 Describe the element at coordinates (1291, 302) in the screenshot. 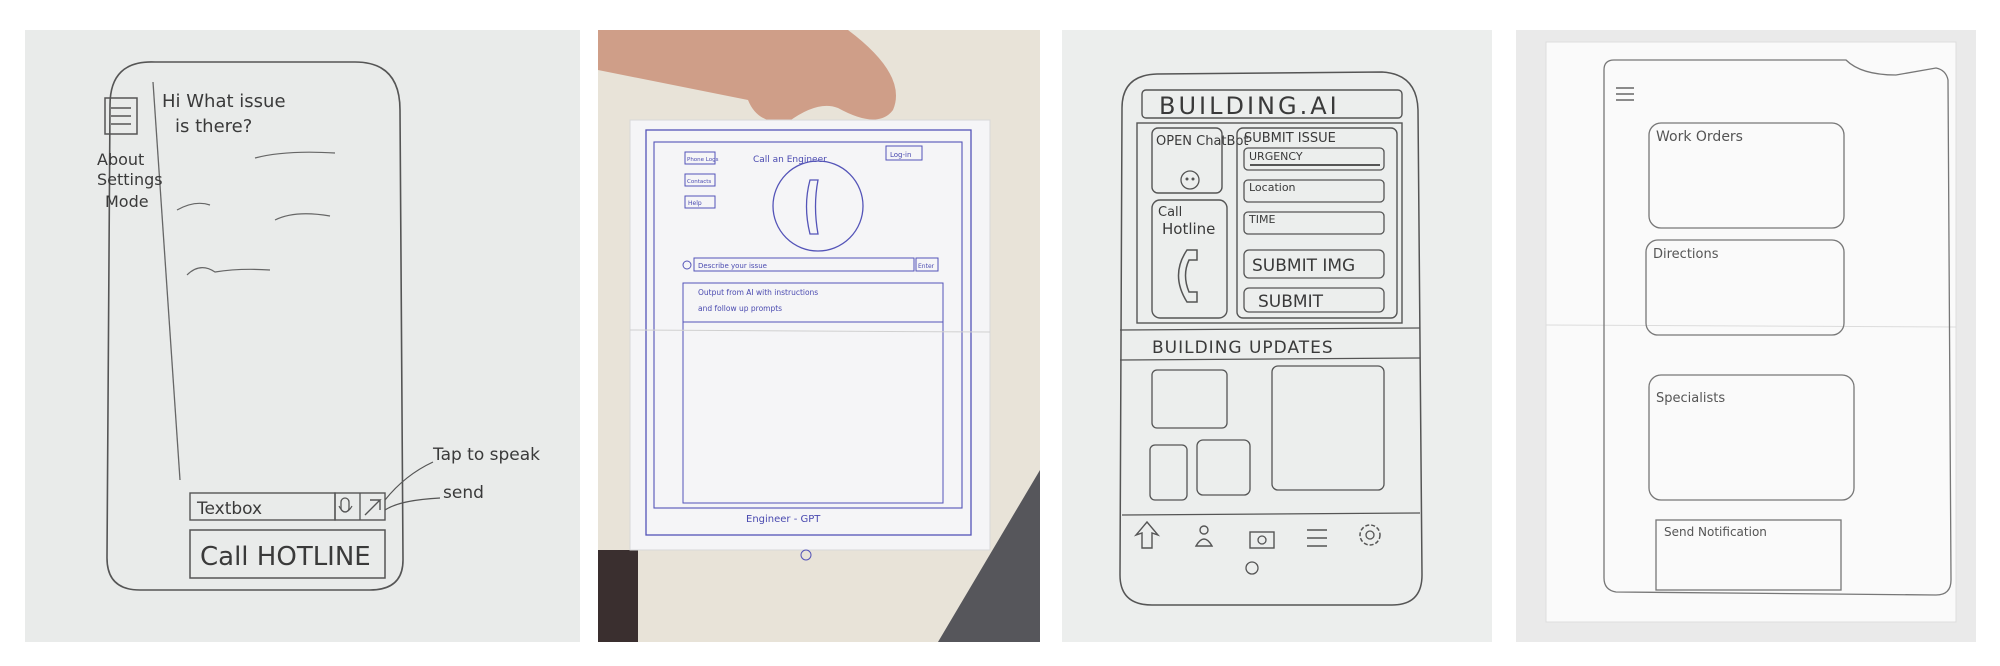

I see `submit-label: SUBMIT` at that location.